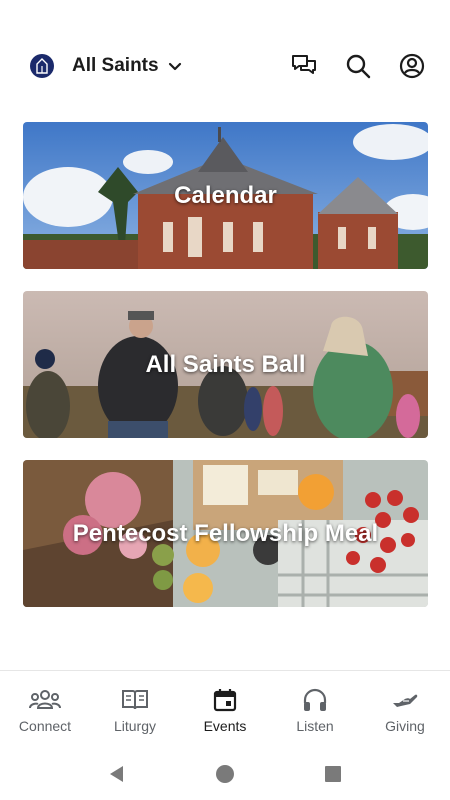  I want to click on book-icon, so click(135, 700).